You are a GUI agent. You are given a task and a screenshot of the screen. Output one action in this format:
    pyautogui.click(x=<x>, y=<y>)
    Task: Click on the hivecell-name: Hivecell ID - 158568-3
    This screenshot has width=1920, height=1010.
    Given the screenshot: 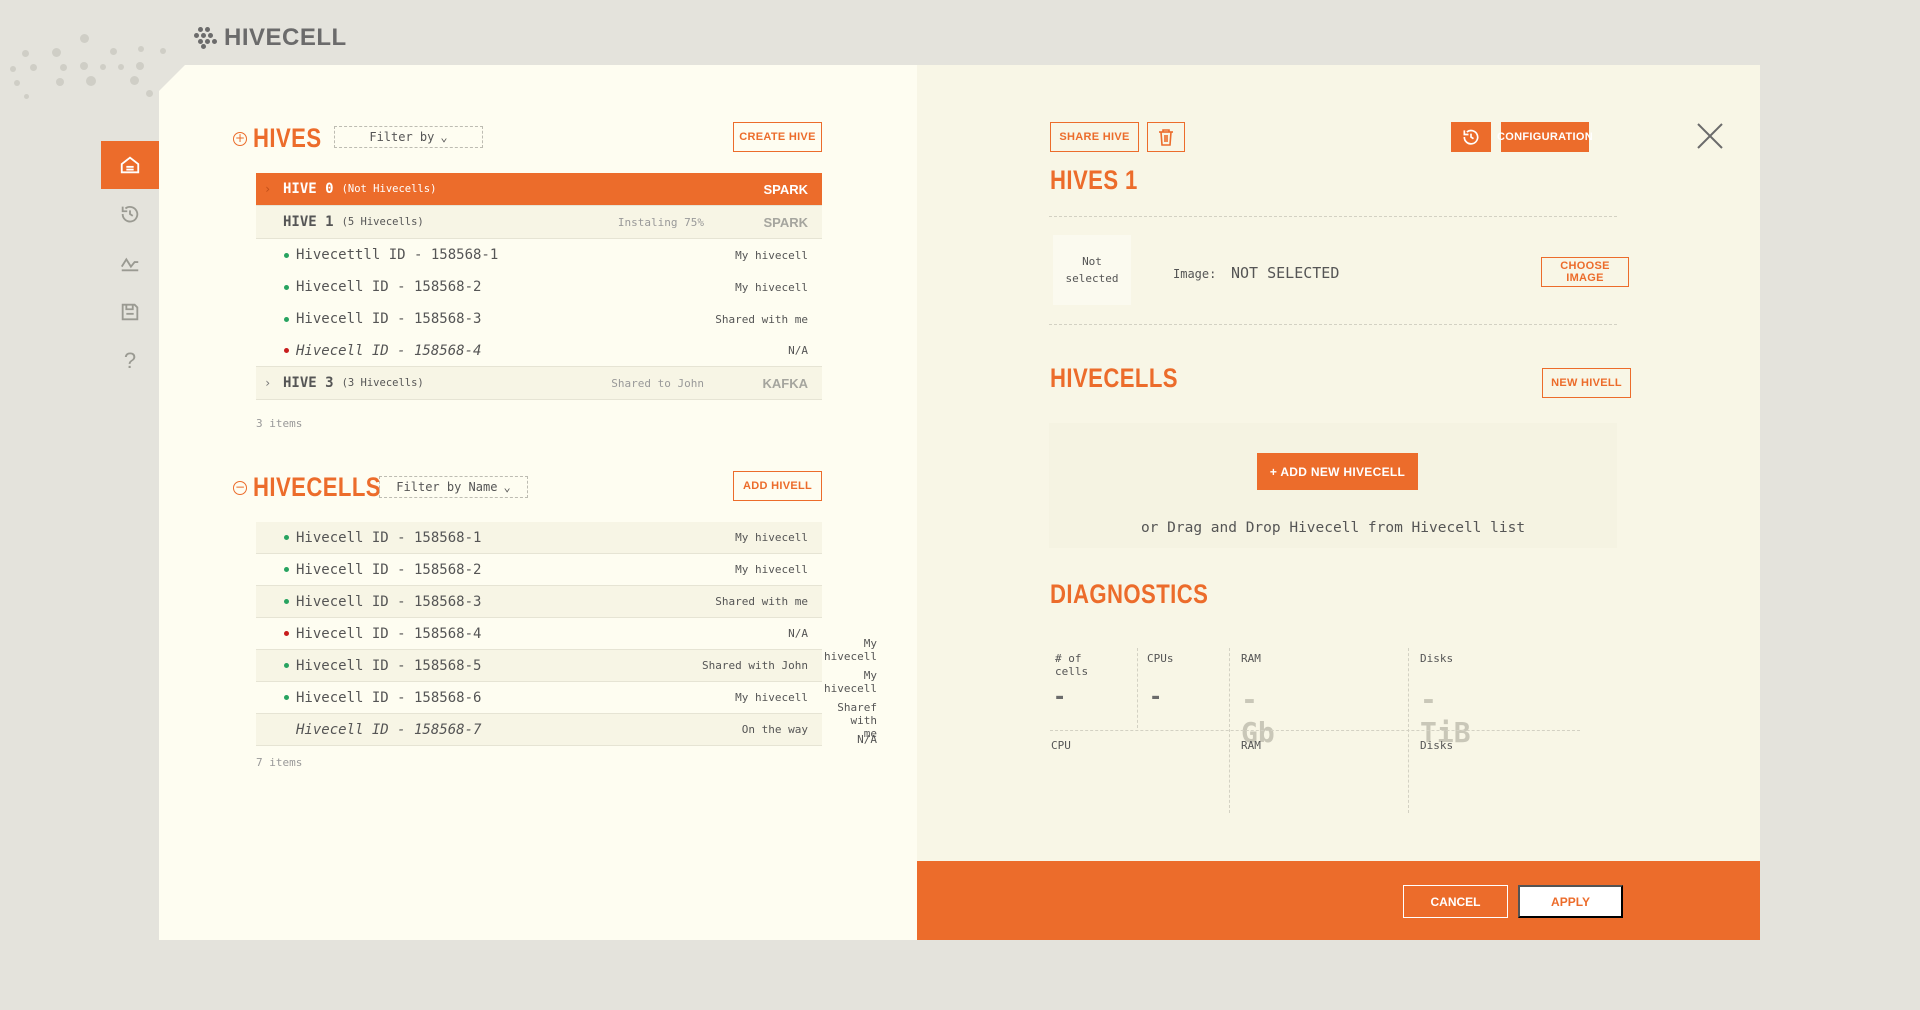 What is the action you would take?
    pyautogui.click(x=389, y=601)
    